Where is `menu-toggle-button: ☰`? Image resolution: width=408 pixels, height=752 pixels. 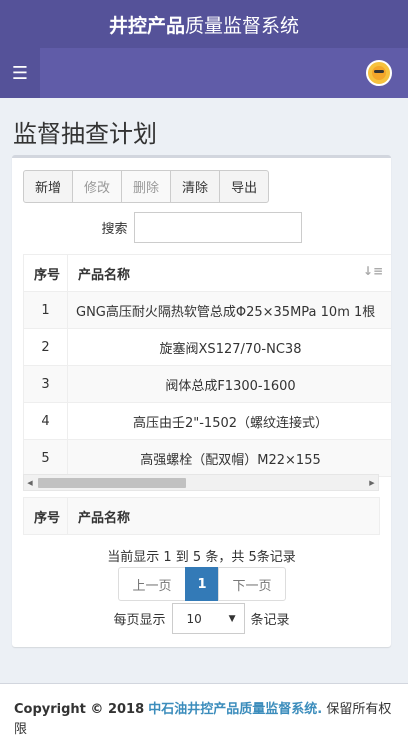 menu-toggle-button: ☰ is located at coordinates (20, 73).